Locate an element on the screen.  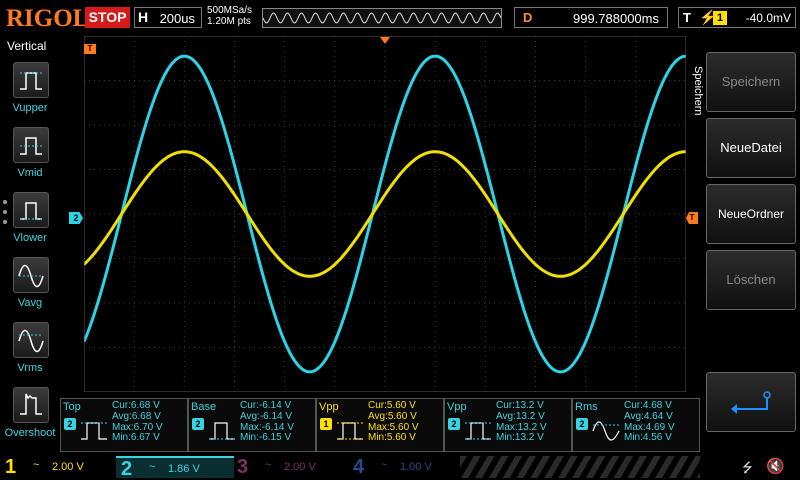
memory-waveform-thumbnail is located at coordinates (382, 18).